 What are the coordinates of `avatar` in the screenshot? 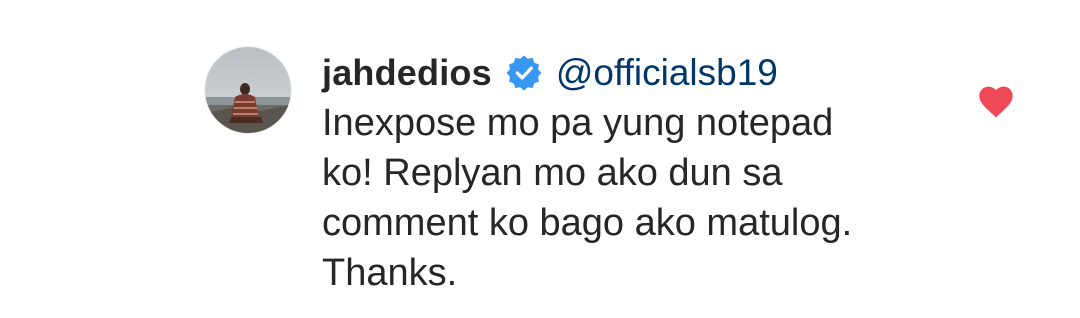 It's located at (248, 90).